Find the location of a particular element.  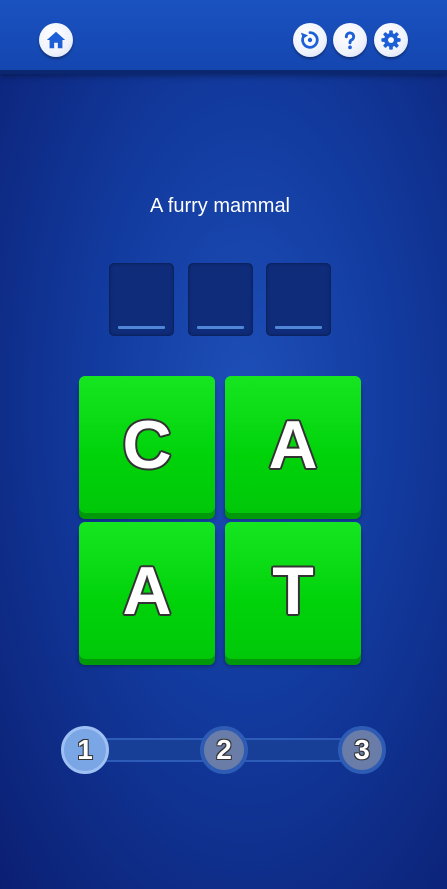

tile-letter: C is located at coordinates (147, 444).